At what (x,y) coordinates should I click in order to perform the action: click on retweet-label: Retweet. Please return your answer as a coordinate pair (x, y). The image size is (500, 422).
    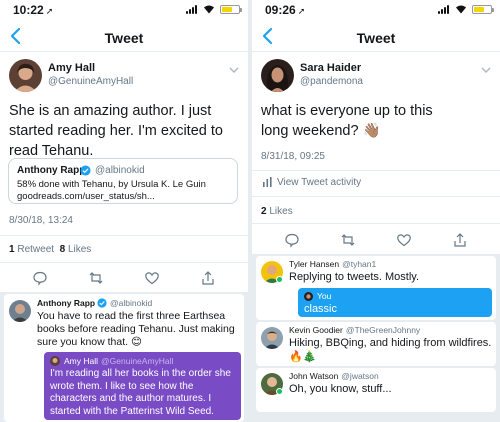
    Looking at the image, I should click on (36, 249).